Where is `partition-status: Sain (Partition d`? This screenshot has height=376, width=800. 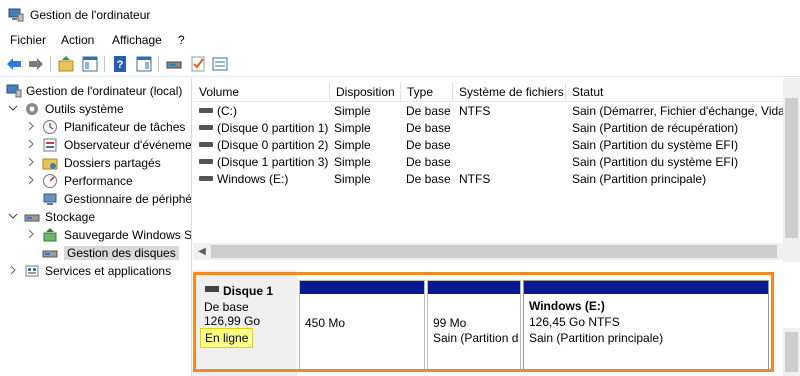 partition-status: Sain (Partition d is located at coordinates (476, 338).